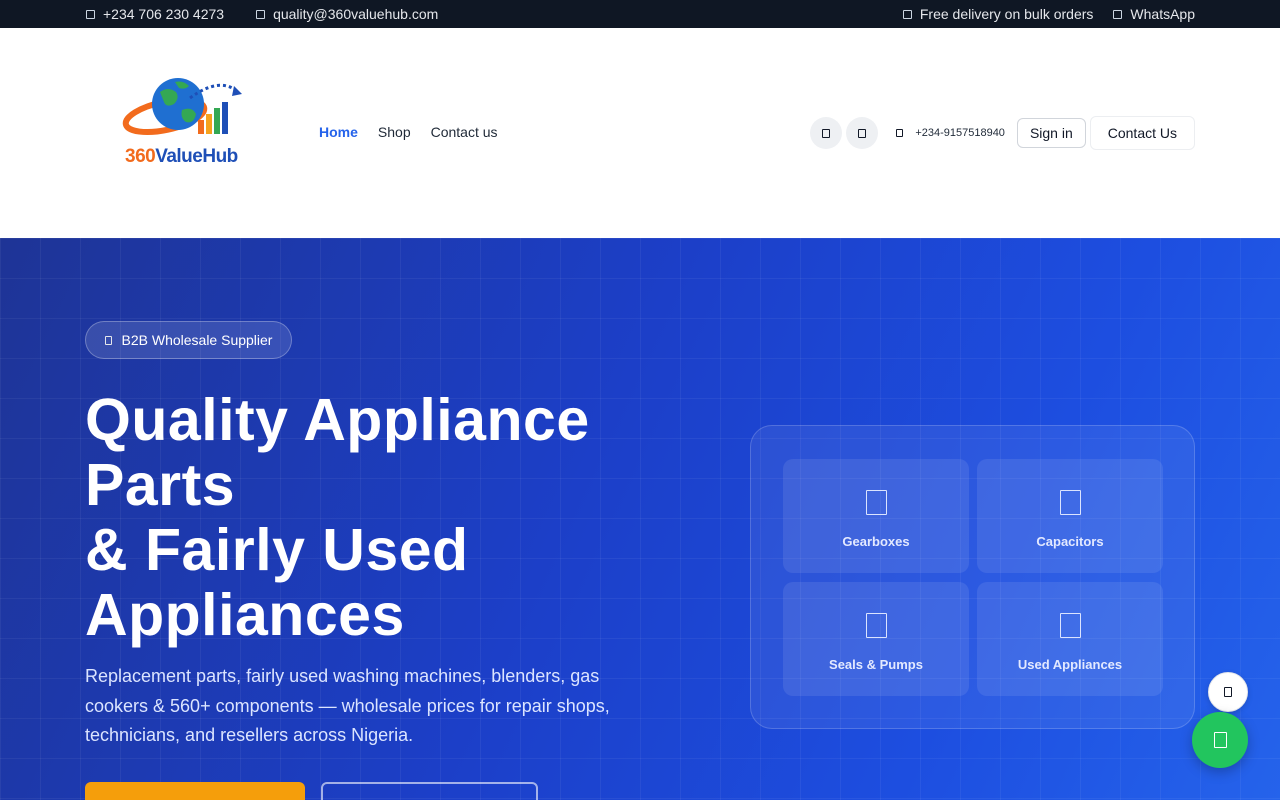 The height and width of the screenshot is (800, 1280). I want to click on cart-icon, so click(862, 133).